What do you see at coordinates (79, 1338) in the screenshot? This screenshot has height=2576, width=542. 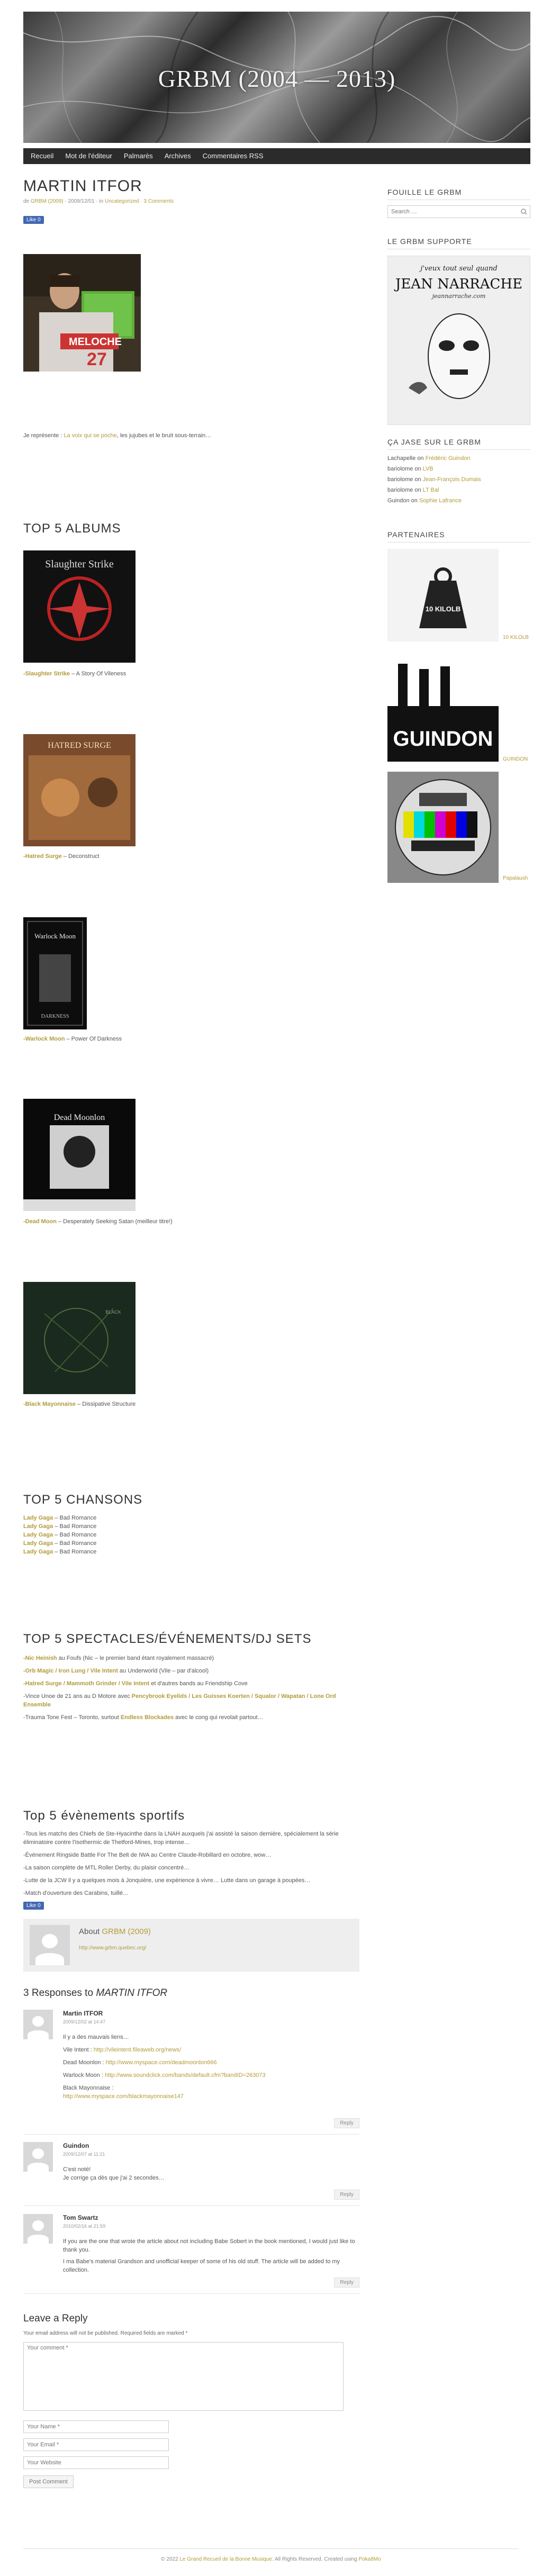 I see `album-cover-5: BLACK` at bounding box center [79, 1338].